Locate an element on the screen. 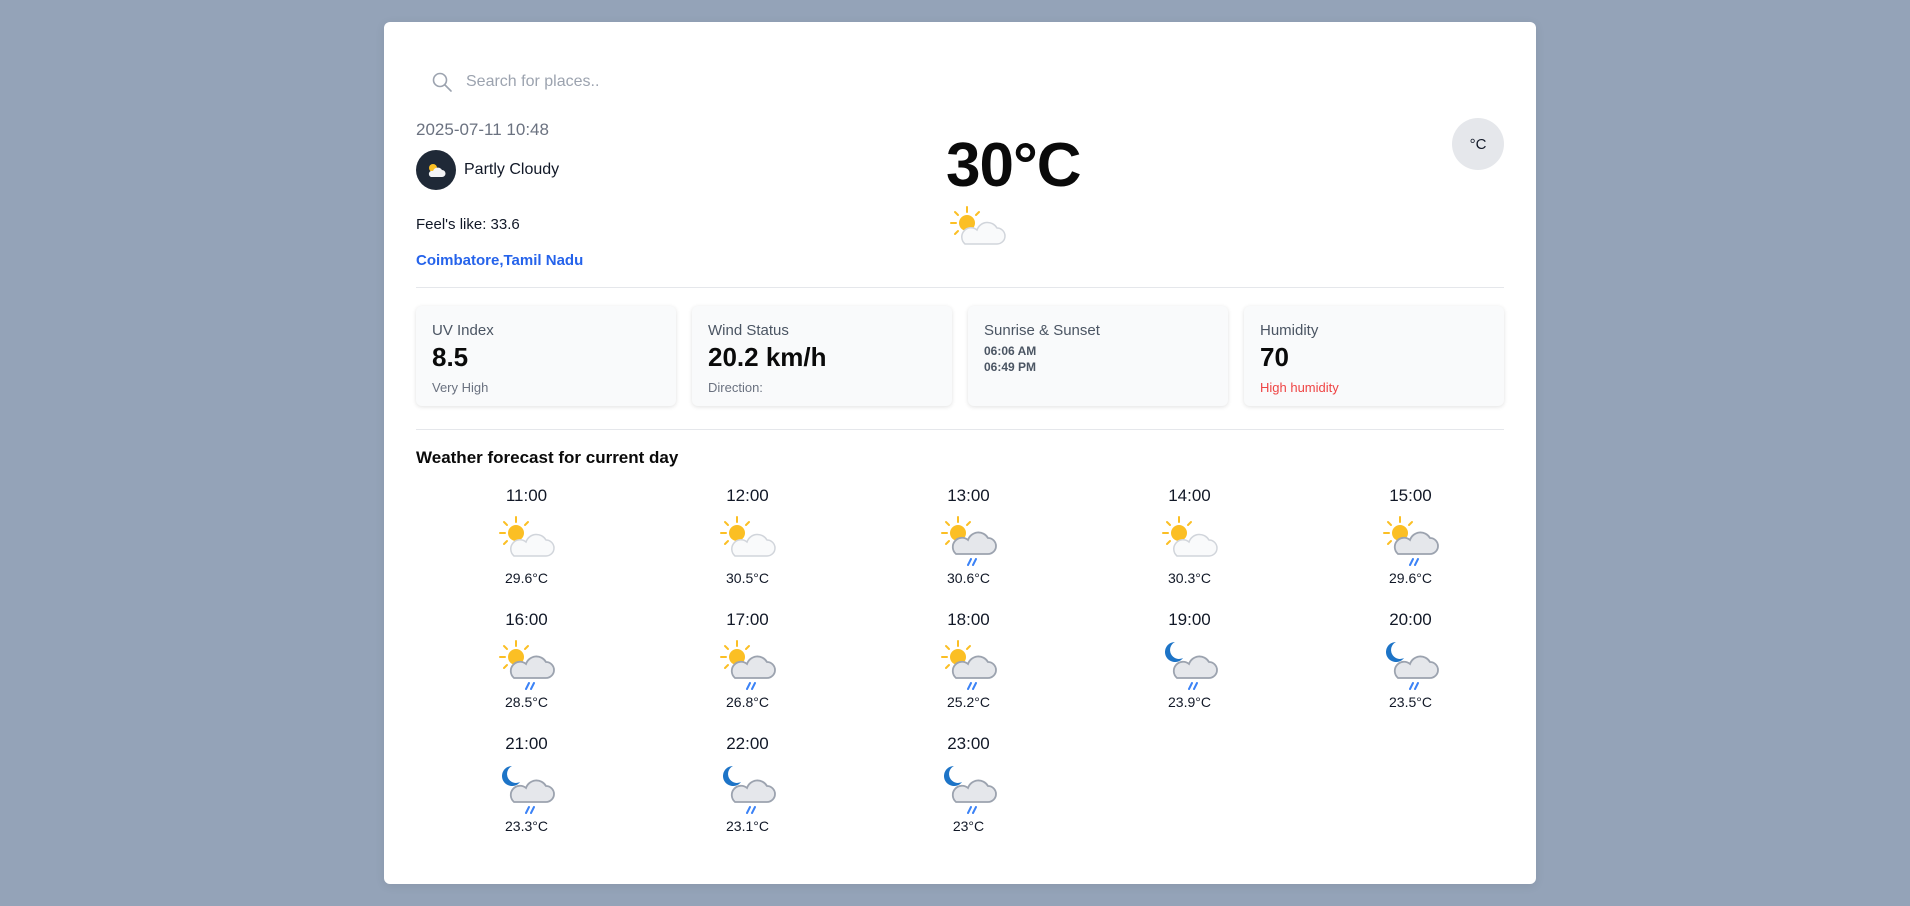 This screenshot has height=906, width=1910. forecast-time: 13:00 is located at coordinates (968, 495).